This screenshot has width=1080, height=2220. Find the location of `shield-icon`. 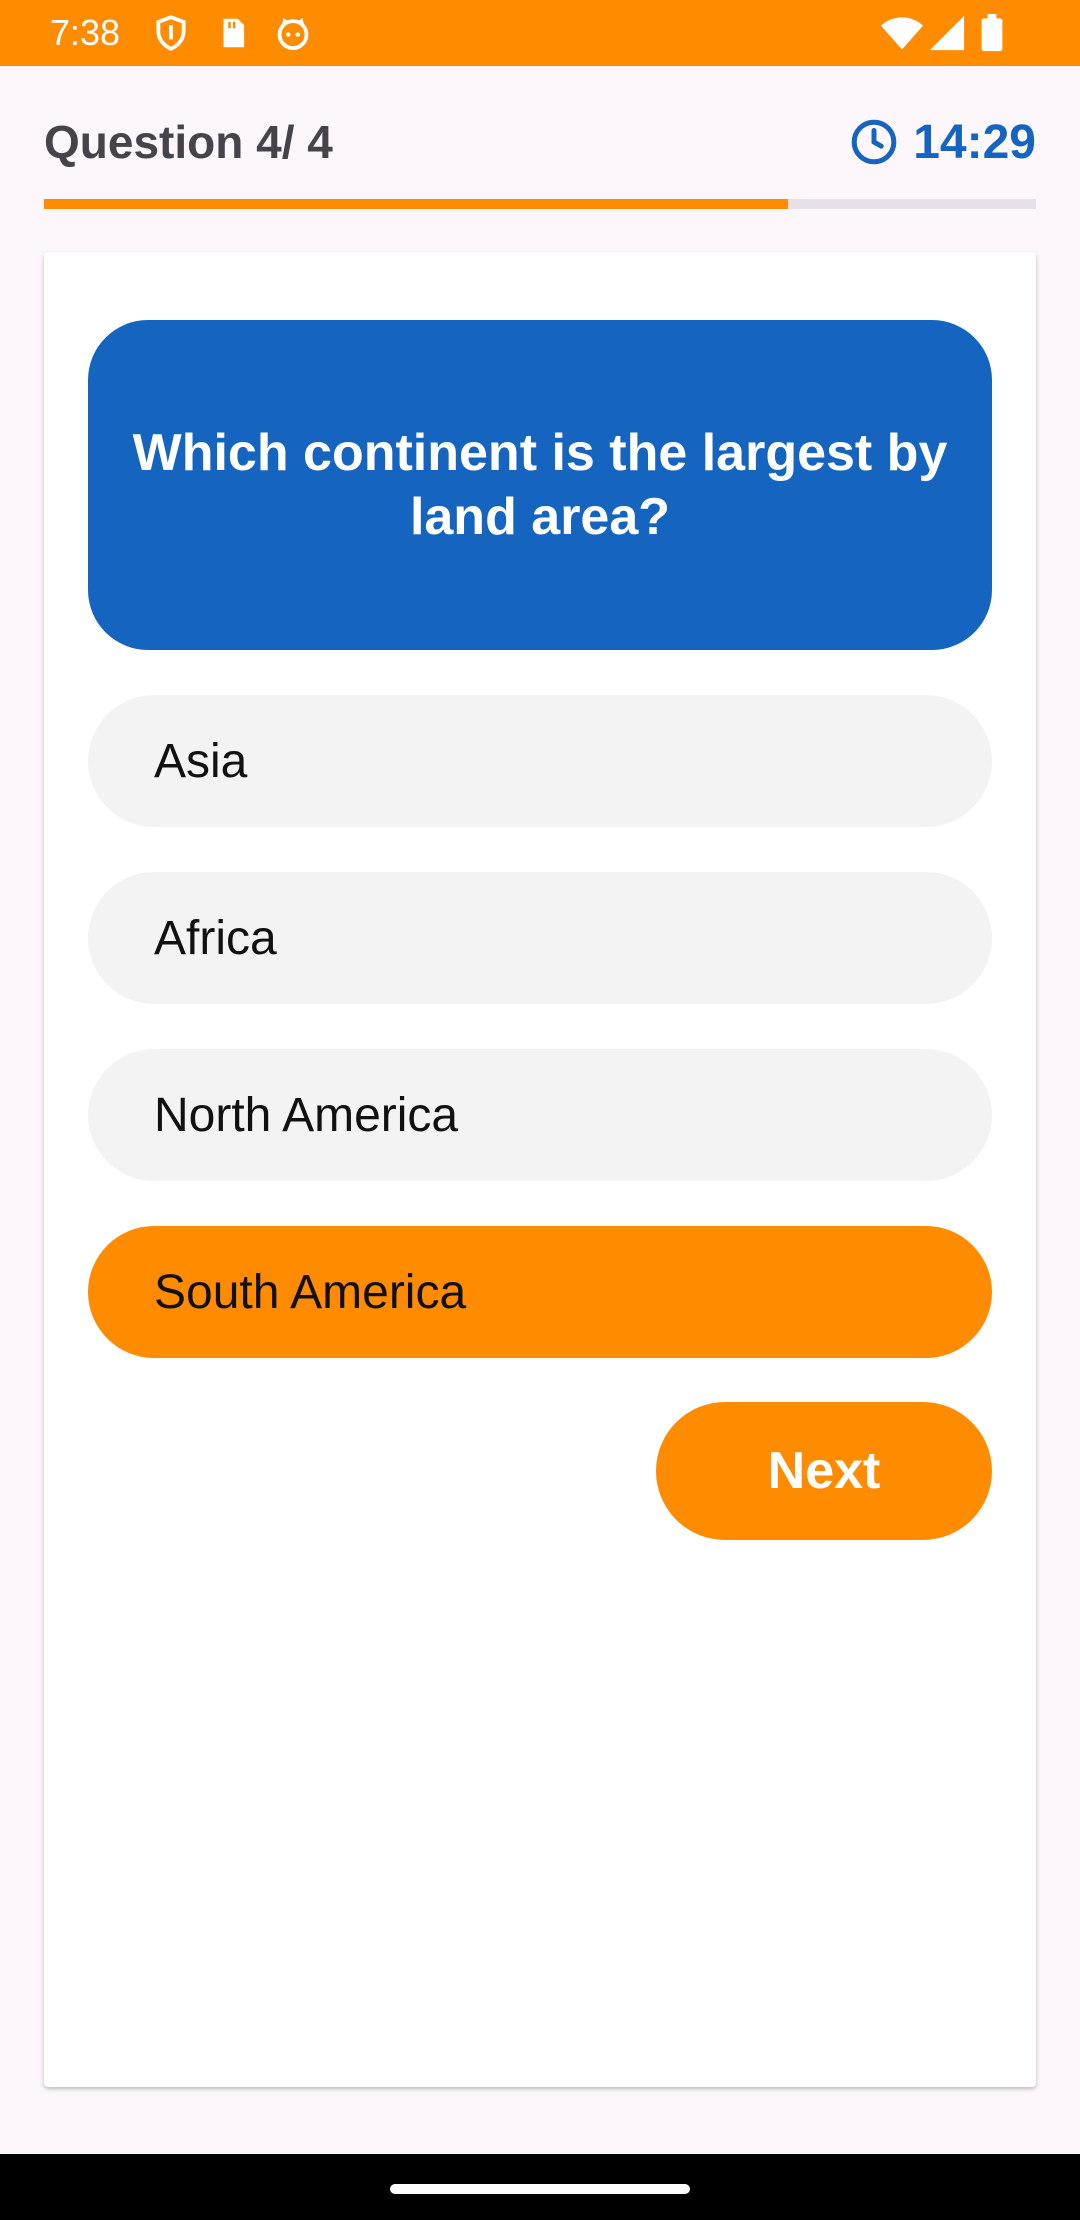

shield-icon is located at coordinates (171, 33).